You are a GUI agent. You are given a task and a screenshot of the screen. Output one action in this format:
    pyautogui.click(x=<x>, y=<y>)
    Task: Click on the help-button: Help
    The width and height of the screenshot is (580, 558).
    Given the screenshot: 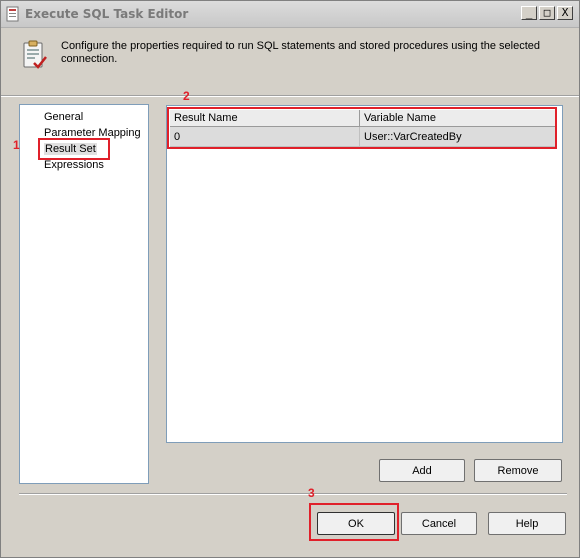 What is the action you would take?
    pyautogui.click(x=527, y=523)
    